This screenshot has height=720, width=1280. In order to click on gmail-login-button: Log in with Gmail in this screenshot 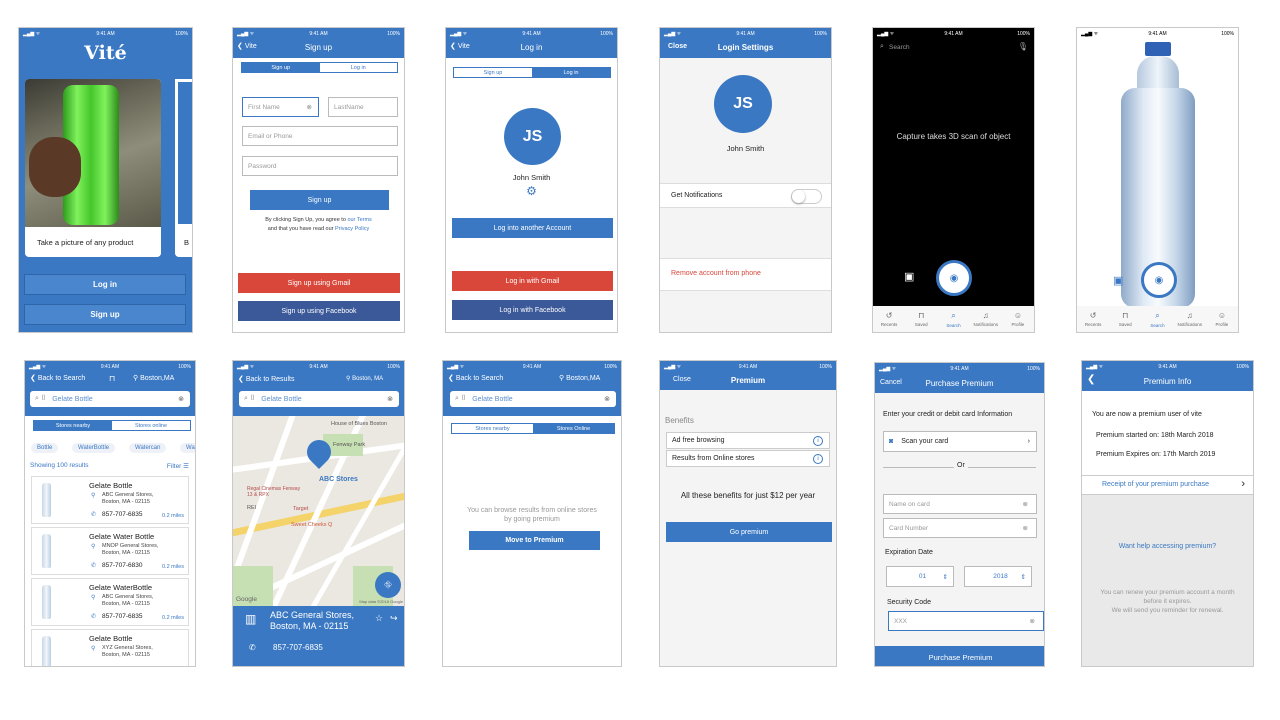, I will do `click(532, 281)`.